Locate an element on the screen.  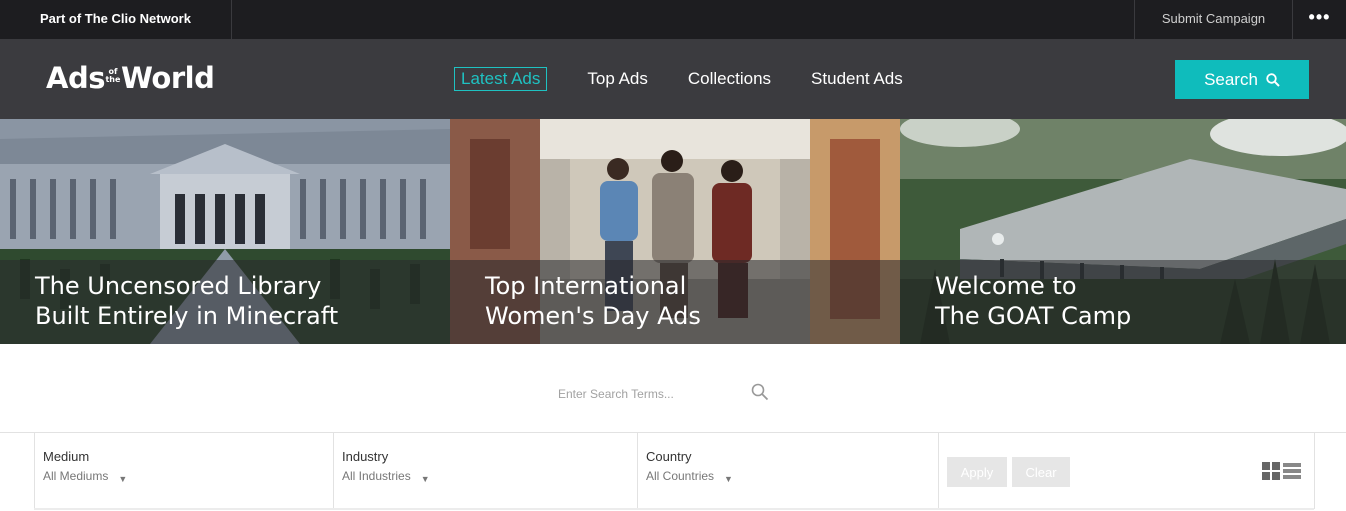
nav-link-student-ads: Student Ads is located at coordinates (857, 79).